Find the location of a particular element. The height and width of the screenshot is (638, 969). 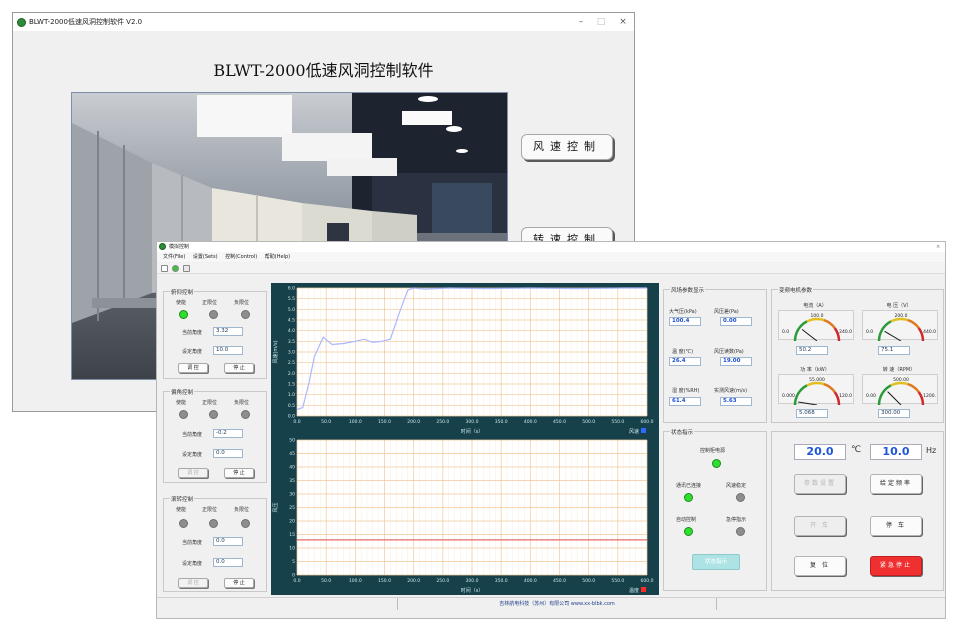

stop-button: 停 车 is located at coordinates (896, 526).